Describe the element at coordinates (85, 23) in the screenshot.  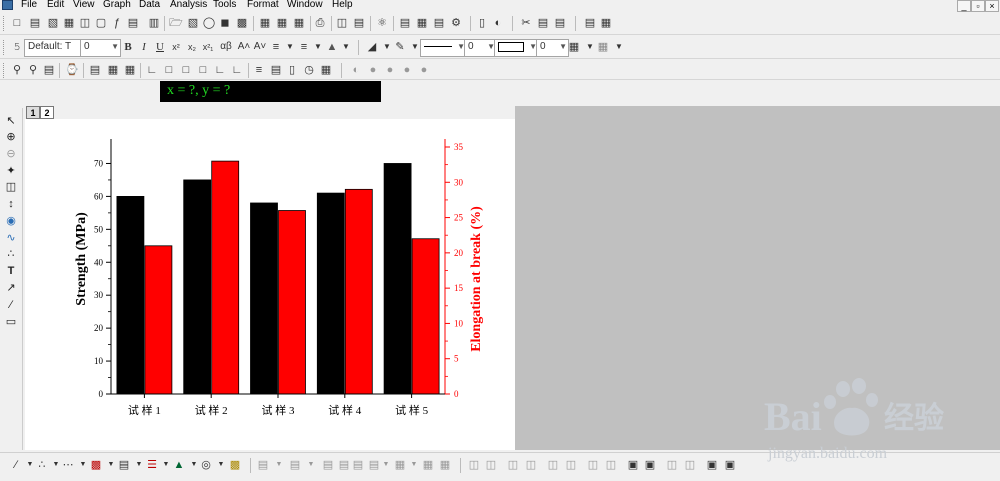
I see `new-excel-icon: ◫` at that location.